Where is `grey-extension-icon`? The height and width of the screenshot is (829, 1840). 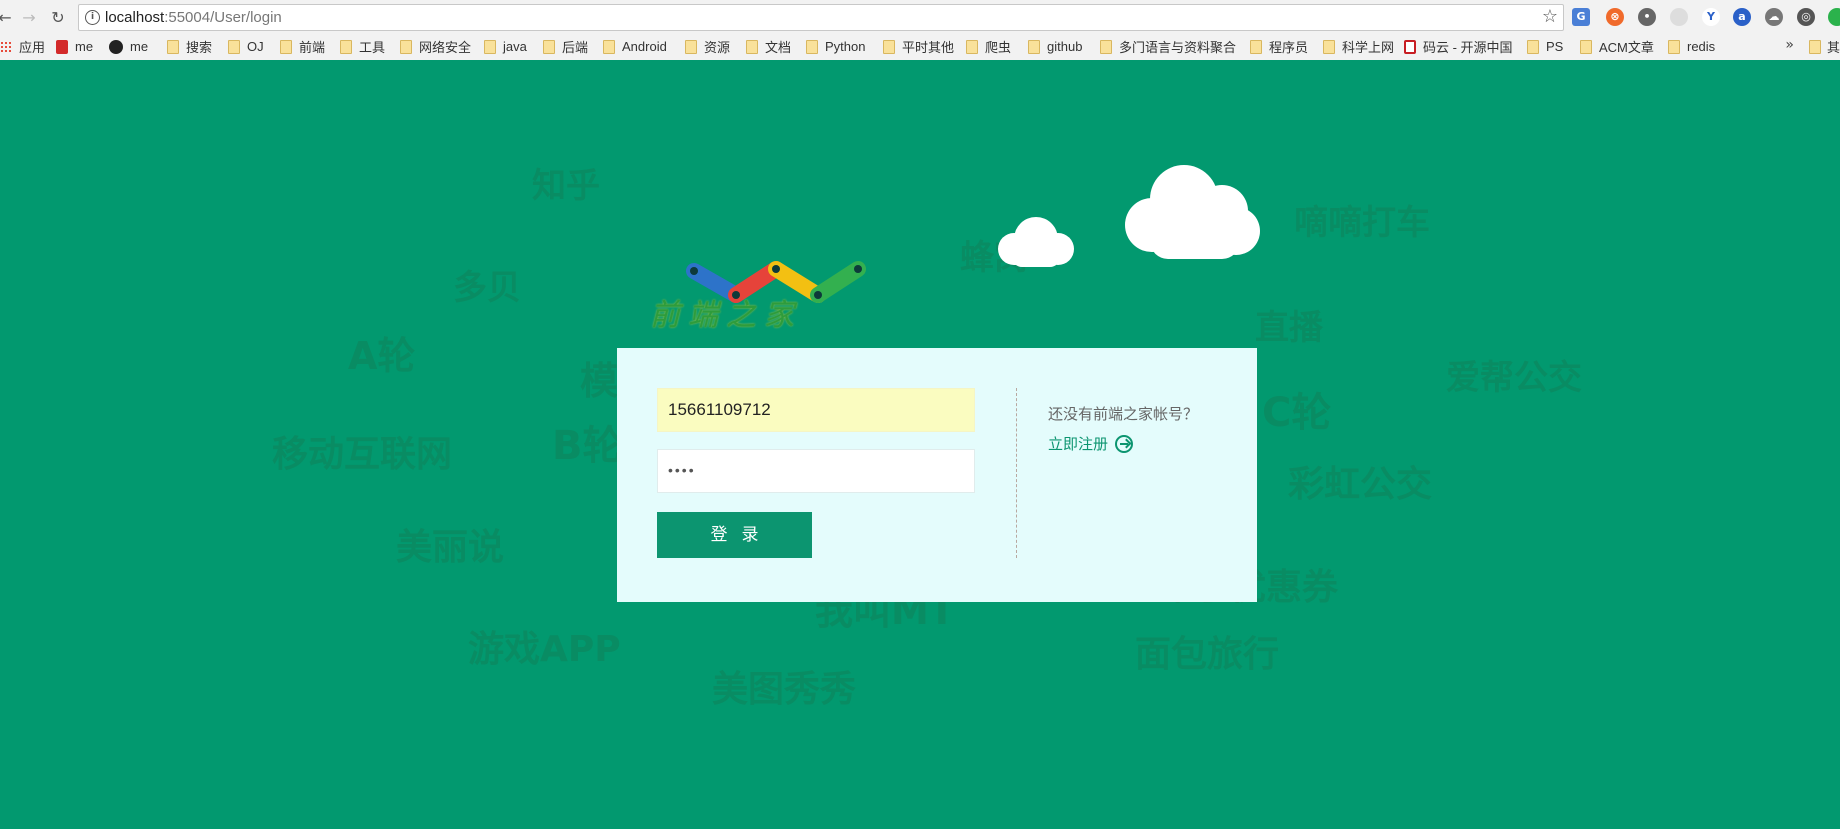
grey-extension-icon is located at coordinates (1679, 17).